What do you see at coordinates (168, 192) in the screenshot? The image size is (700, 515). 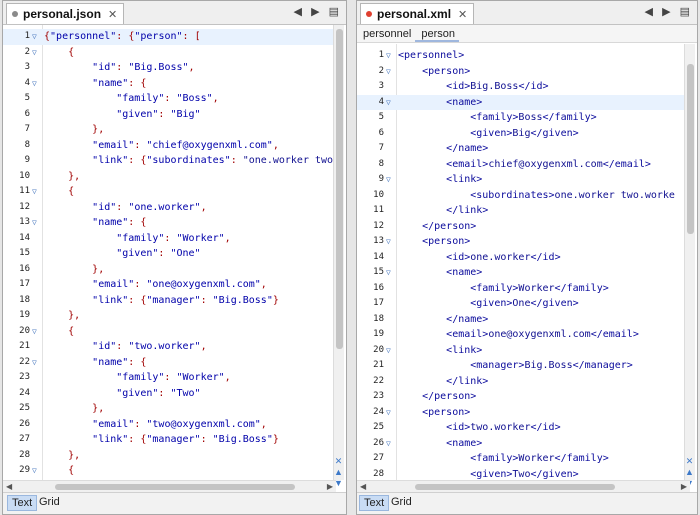 I see `code-line: 11 ▽ {` at bounding box center [168, 192].